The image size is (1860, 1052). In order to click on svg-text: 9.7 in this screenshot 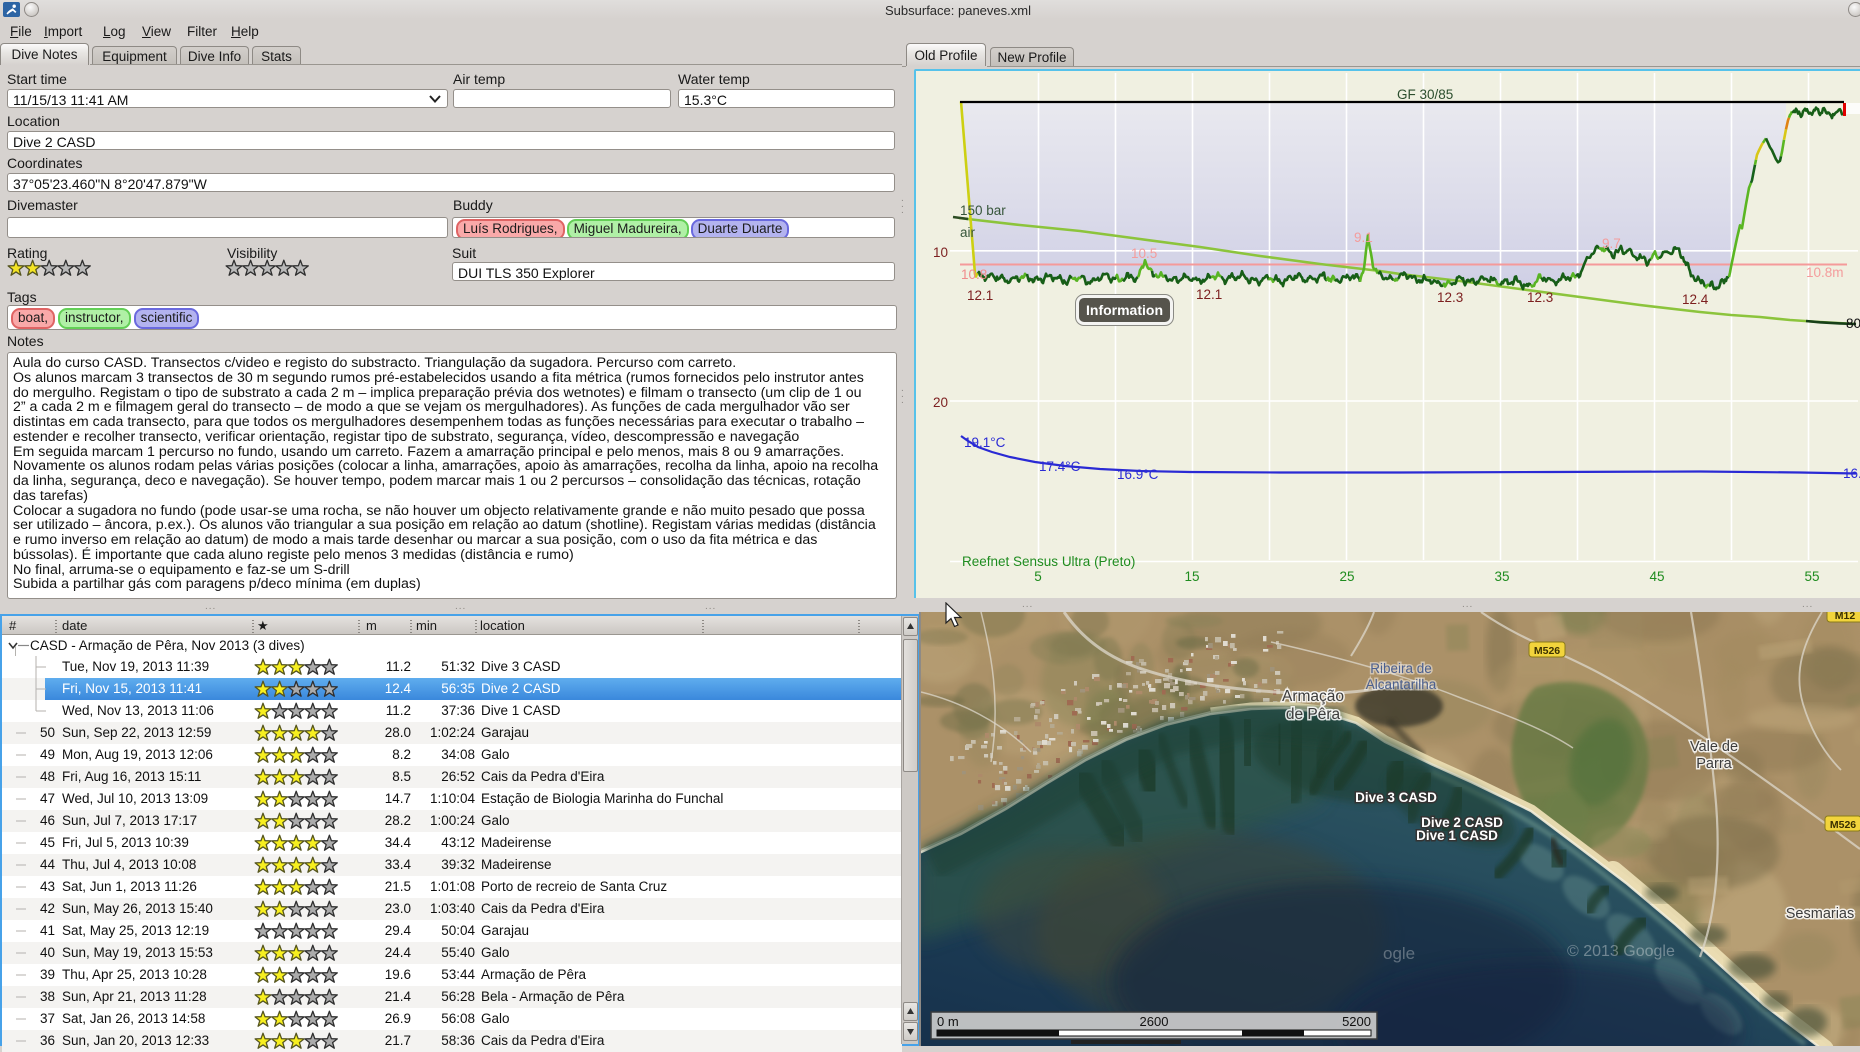, I will do `click(1611, 243)`.